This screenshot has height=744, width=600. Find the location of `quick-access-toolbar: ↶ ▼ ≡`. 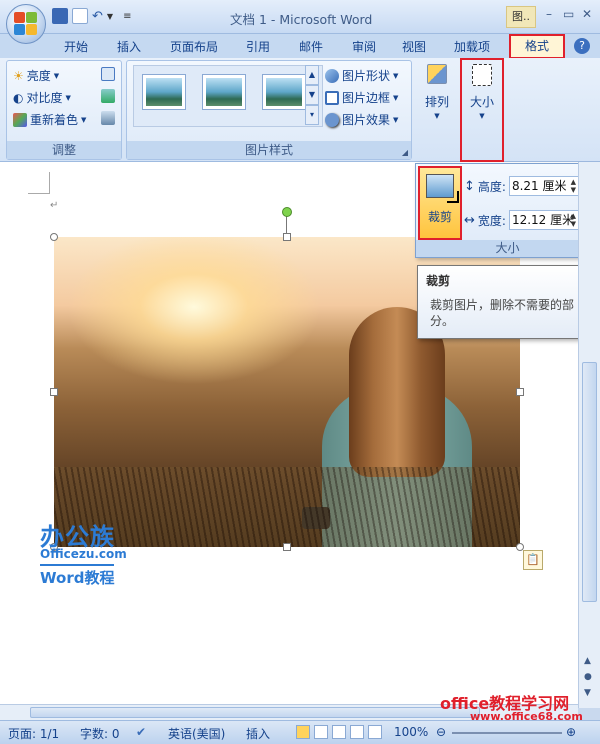

quick-access-toolbar: ↶ ▼ ≡ is located at coordinates (91, 16).